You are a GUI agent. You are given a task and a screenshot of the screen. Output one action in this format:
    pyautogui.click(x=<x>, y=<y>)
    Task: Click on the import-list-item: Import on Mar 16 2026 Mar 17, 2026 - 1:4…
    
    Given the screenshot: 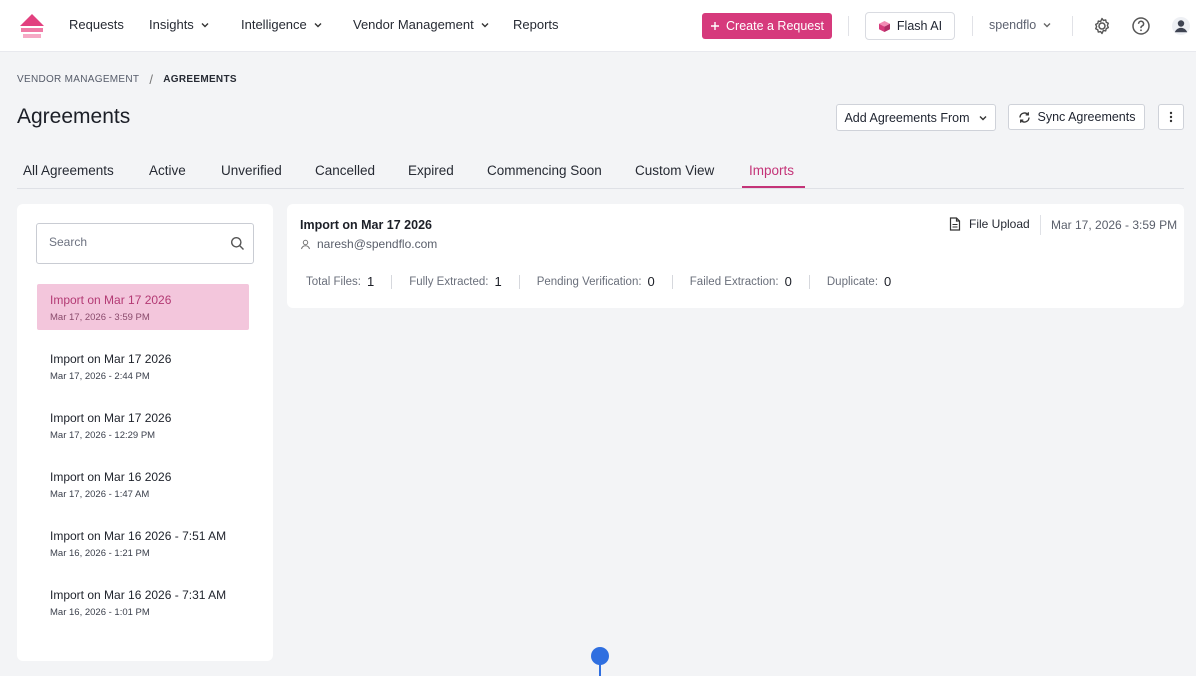 What is the action you would take?
    pyautogui.click(x=143, y=484)
    